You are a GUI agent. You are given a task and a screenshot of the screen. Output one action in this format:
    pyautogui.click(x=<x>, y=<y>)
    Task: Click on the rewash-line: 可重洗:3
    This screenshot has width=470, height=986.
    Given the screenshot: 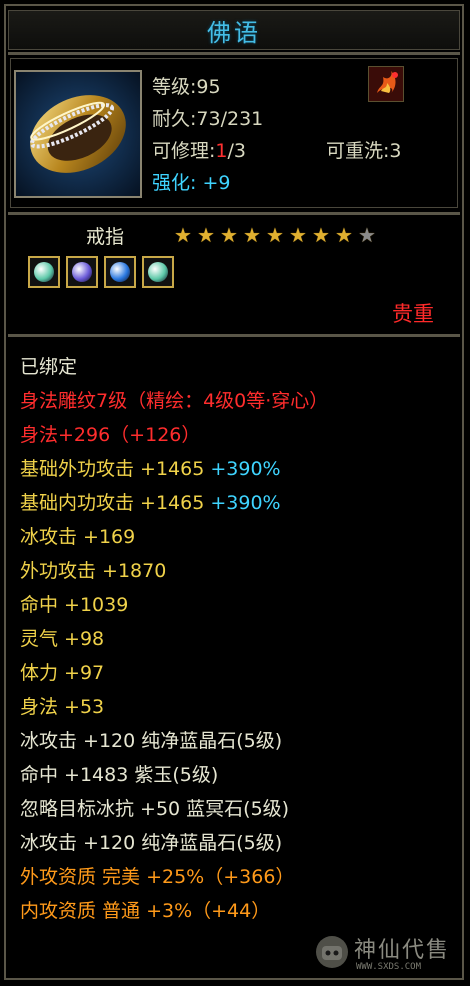 What is the action you would take?
    pyautogui.click(x=364, y=151)
    